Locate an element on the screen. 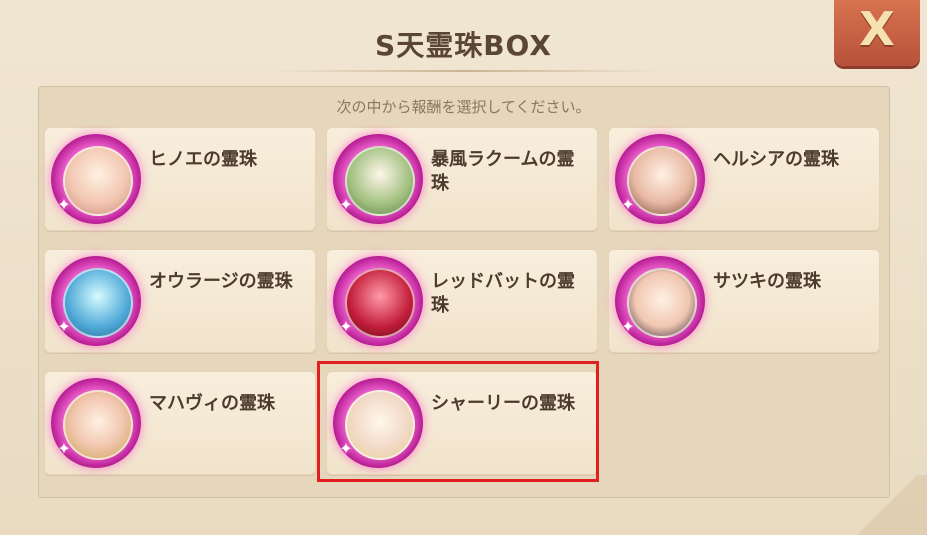 This screenshot has height=535, width=927. reward-label: レッドバットの霊珠 is located at coordinates (503, 293).